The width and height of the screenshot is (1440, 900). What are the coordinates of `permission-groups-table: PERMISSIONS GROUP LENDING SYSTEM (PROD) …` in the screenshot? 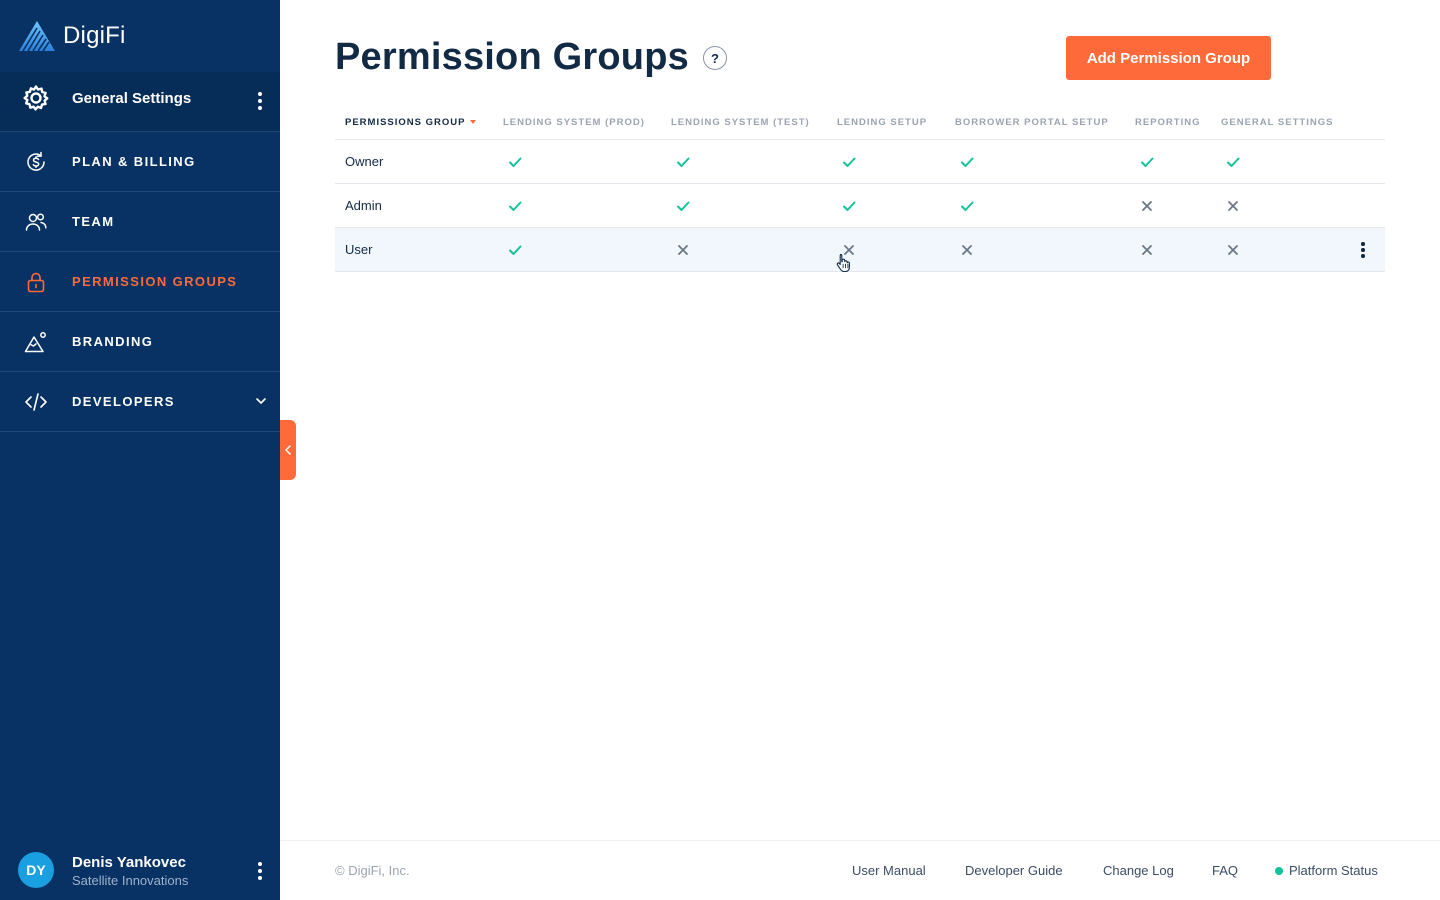 It's located at (860, 188).